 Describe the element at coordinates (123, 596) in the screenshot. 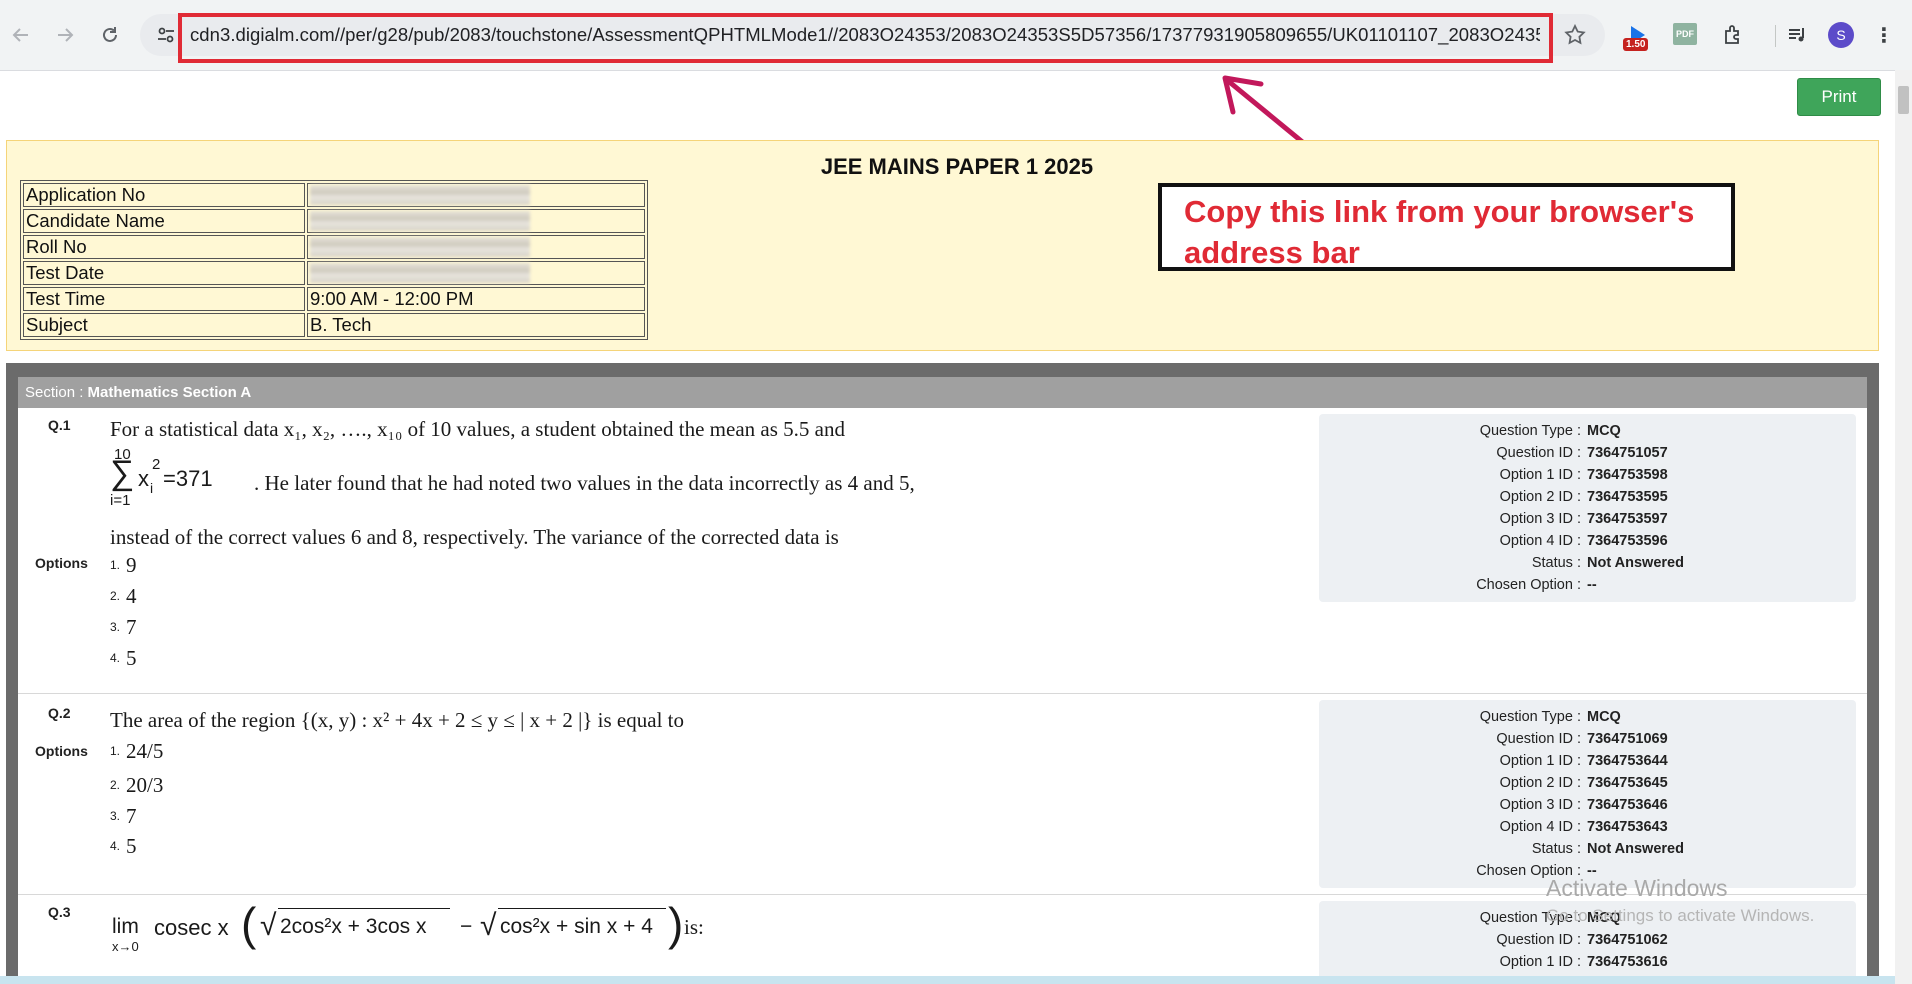

I see `option-2: 2. 4` at that location.